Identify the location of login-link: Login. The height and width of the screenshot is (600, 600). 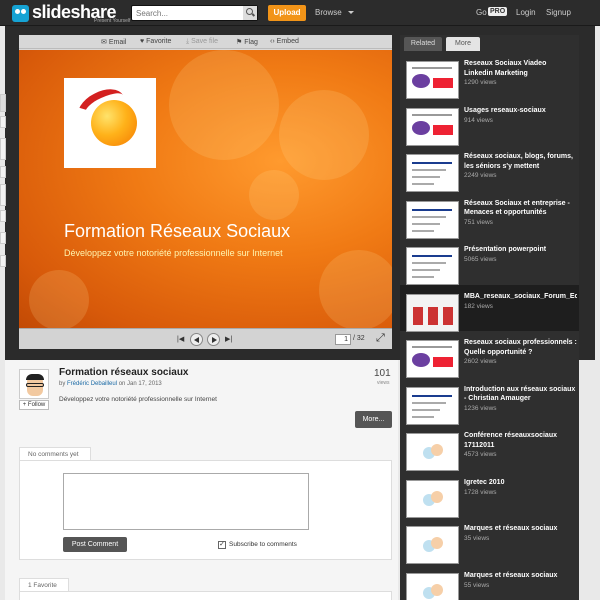
(526, 12).